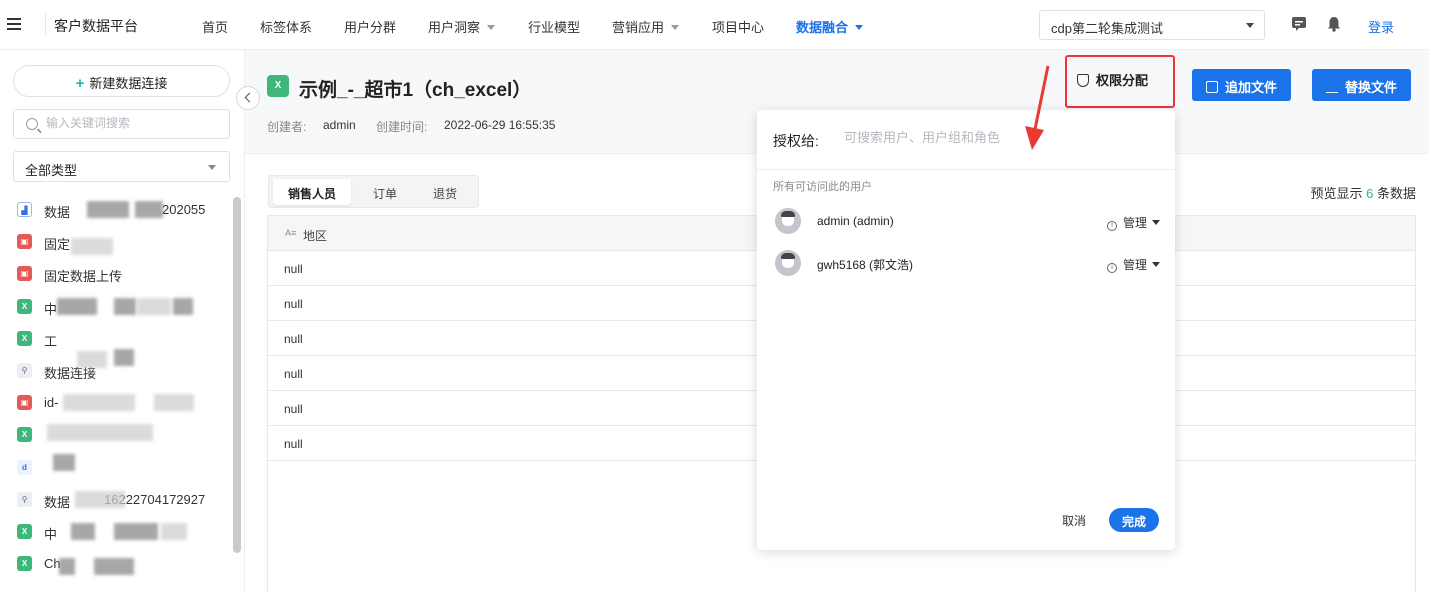 This screenshot has width=1429, height=593. What do you see at coordinates (738, 26) in the screenshot?
I see `nav-item-projects: 项目中心` at bounding box center [738, 26].